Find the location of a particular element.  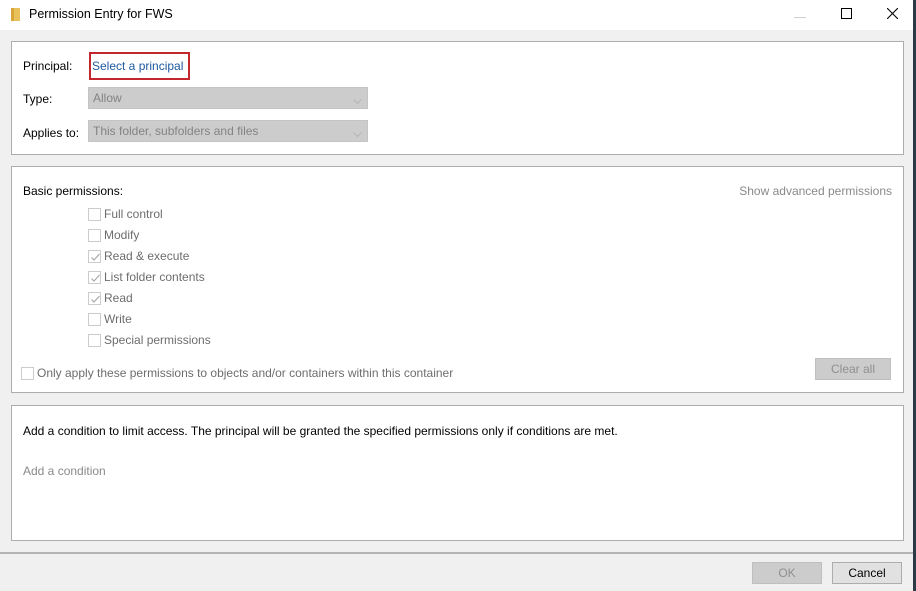

close-icon is located at coordinates (892, 14).